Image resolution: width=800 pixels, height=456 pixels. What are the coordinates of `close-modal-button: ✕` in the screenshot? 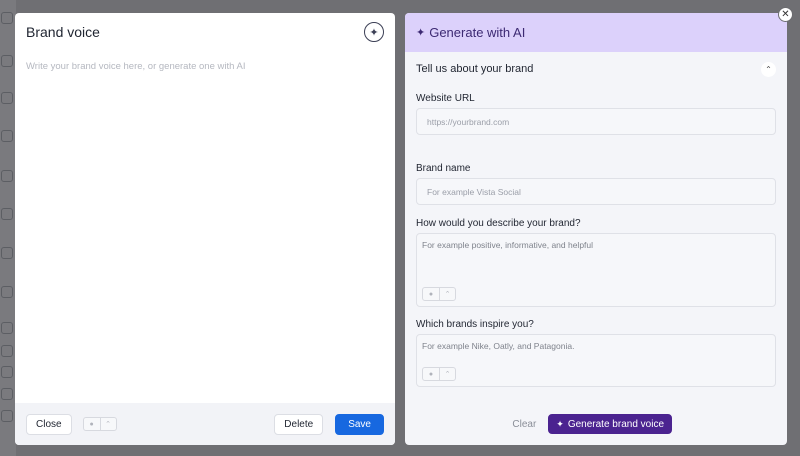 It's located at (785, 14).